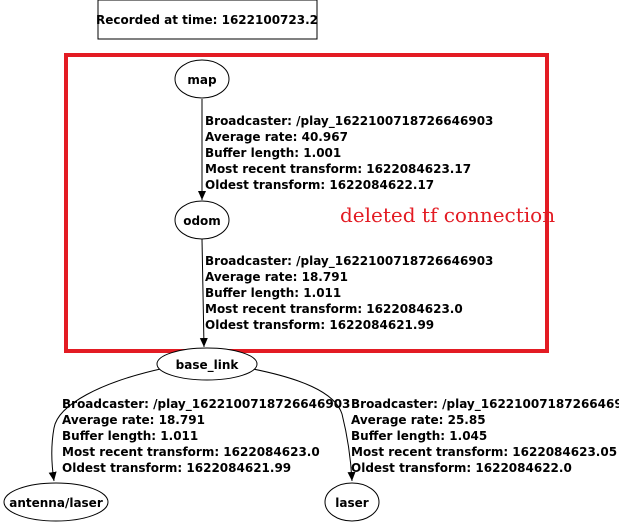  I want to click on frame-node-antenna-laser: antenna/laser, so click(56, 502).